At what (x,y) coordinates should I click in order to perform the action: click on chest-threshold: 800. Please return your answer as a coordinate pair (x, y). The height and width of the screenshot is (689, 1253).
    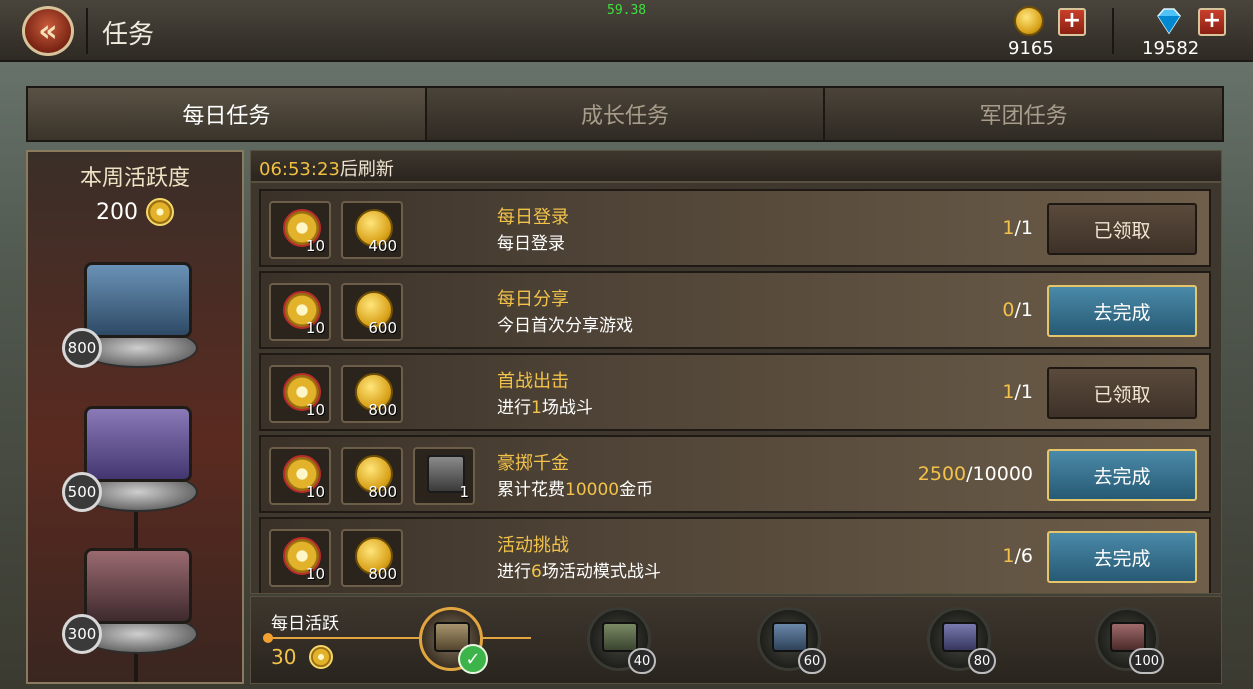
    Looking at the image, I should click on (82, 348).